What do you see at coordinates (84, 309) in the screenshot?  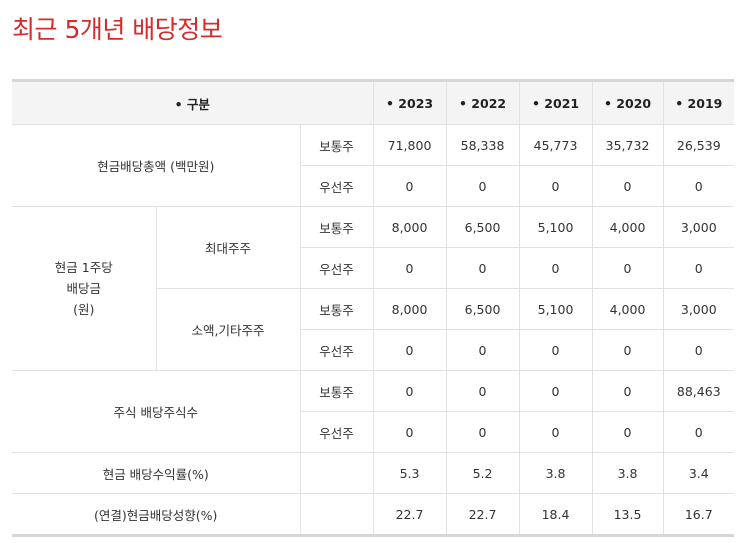 I see `per-share-line: (원)` at bounding box center [84, 309].